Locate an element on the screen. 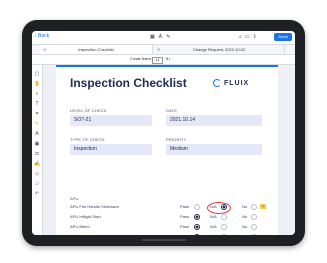  fluix-logo: FLUIX is located at coordinates (231, 83).